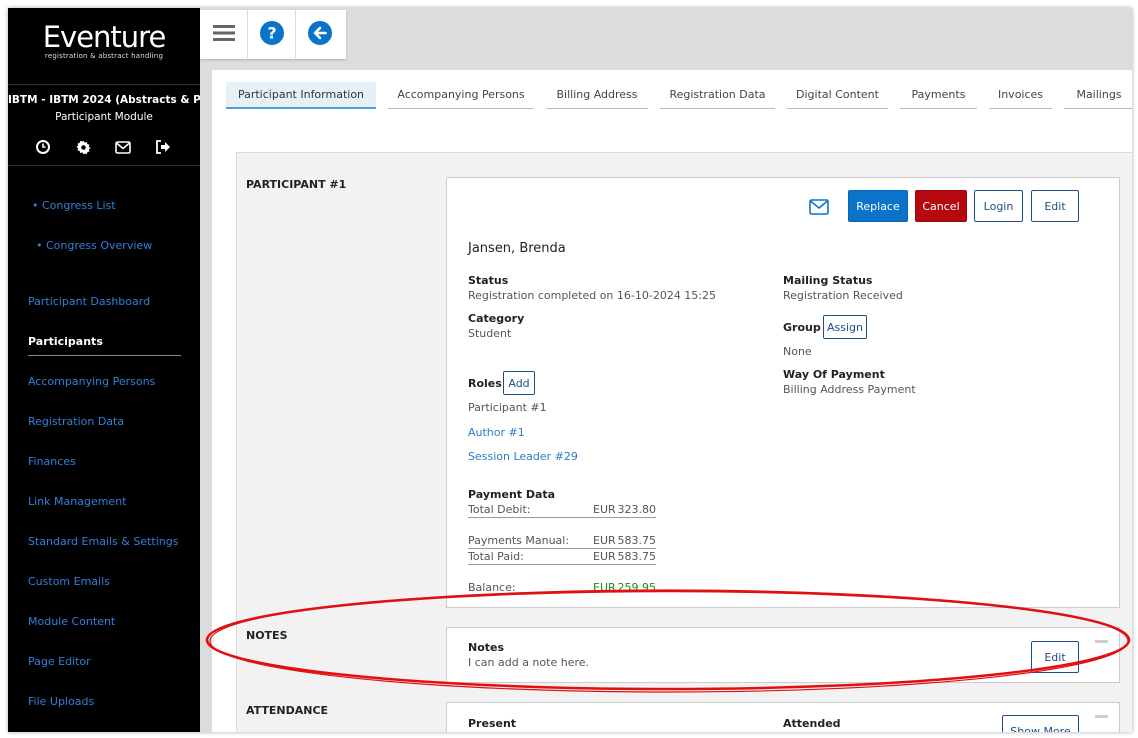  What do you see at coordinates (637, 556) in the screenshot?
I see `total-paid-amount: 583.75` at bounding box center [637, 556].